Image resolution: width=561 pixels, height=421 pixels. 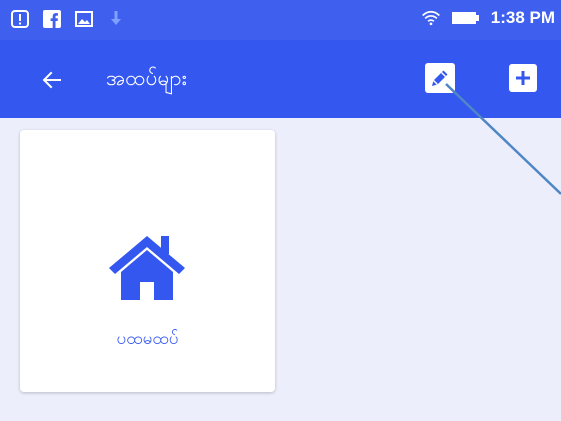 I want to click on add-button, so click(x=523, y=78).